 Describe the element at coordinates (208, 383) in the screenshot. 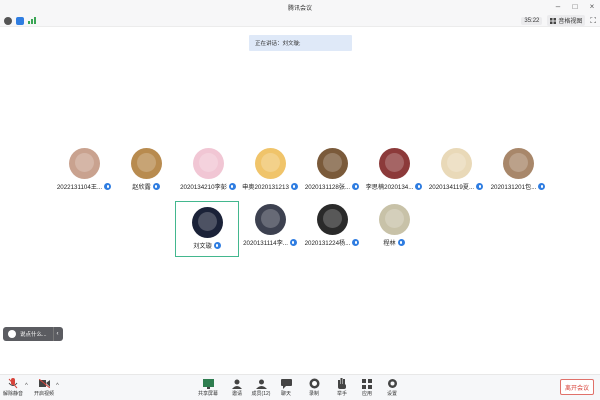

I see `share-screen-icon` at that location.